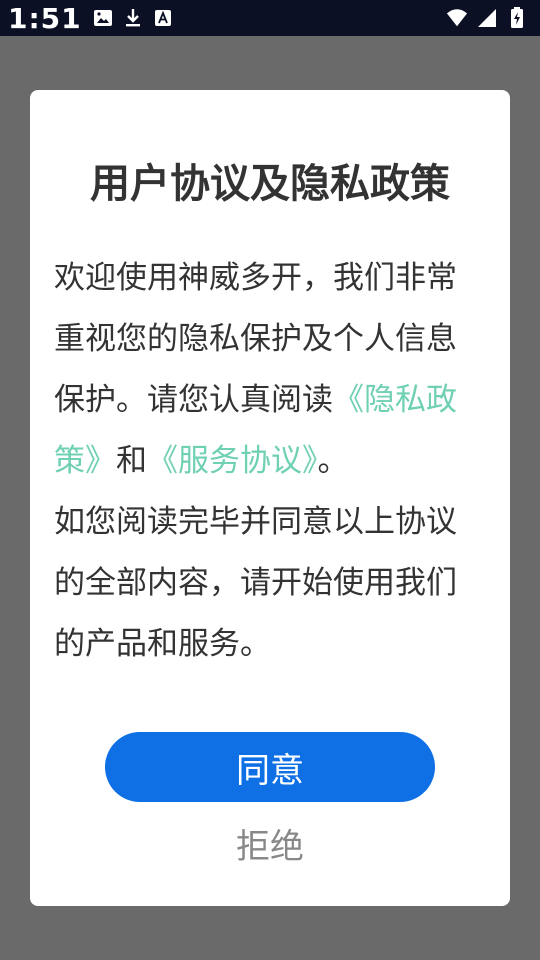 This screenshot has width=540, height=960. What do you see at coordinates (103, 18) in the screenshot?
I see `image-icon` at bounding box center [103, 18].